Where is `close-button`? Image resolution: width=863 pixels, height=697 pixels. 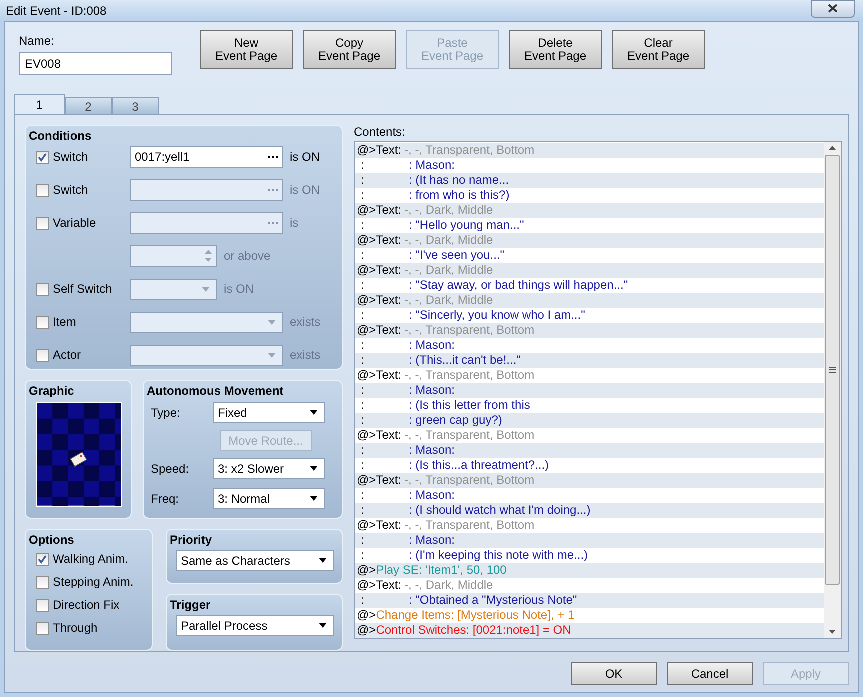
close-button is located at coordinates (833, 9).